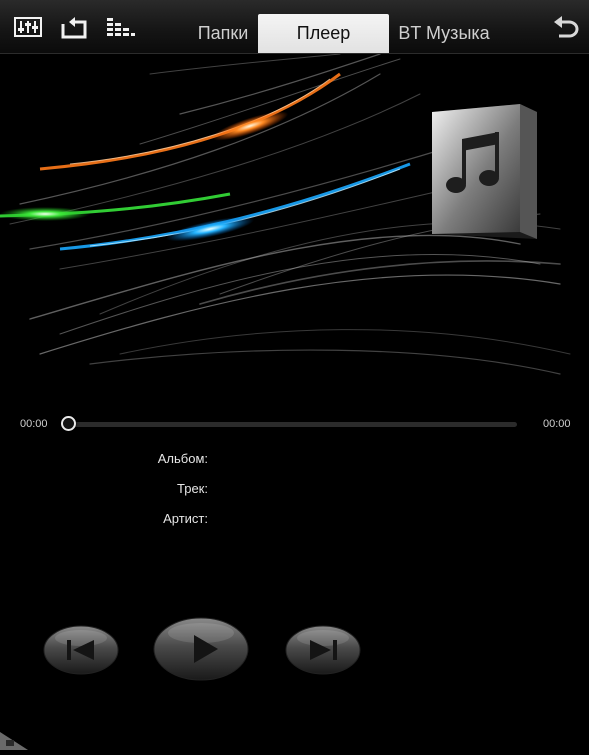 This screenshot has width=589, height=755. Describe the element at coordinates (14, 739) in the screenshot. I see `corner-handle-icon` at that location.